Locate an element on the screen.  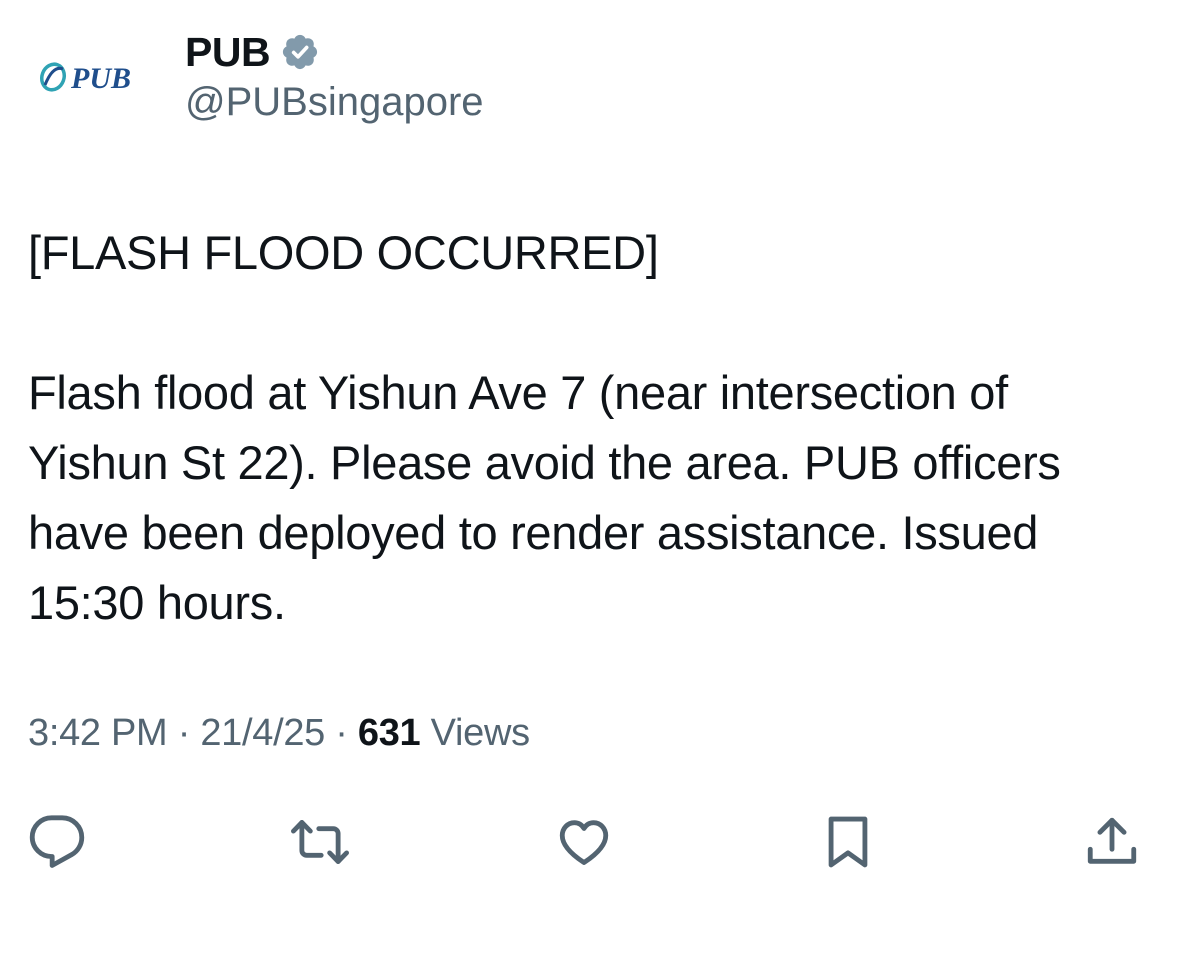
pub-logo-icon: PUB is located at coordinates (85, 78).